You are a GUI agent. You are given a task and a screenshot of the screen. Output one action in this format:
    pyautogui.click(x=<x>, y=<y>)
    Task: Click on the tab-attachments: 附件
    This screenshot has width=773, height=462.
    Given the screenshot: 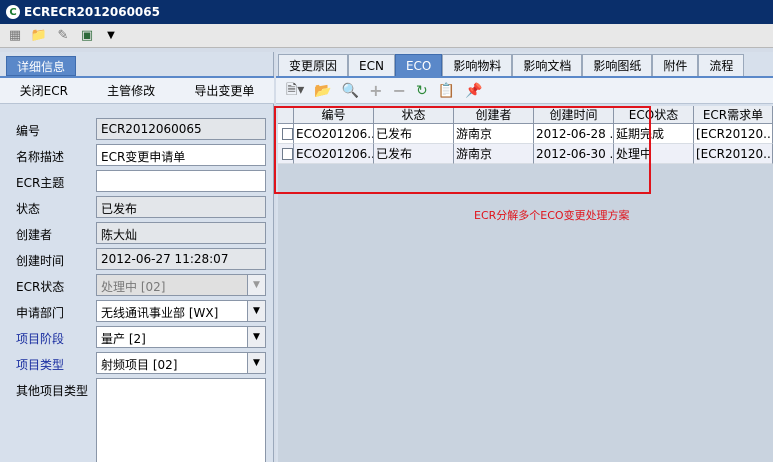 What is the action you would take?
    pyautogui.click(x=675, y=65)
    